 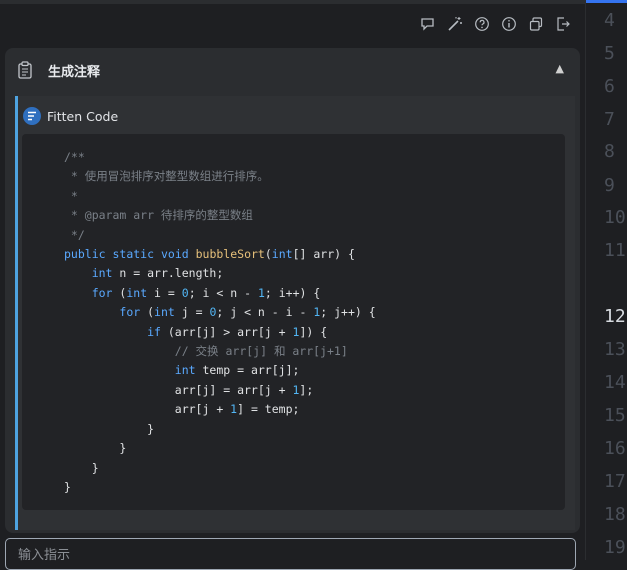 I want to click on info-icon, so click(x=509, y=24).